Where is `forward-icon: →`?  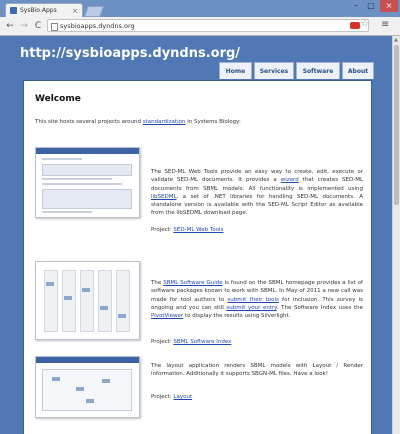
forward-icon: → is located at coordinates (24, 26).